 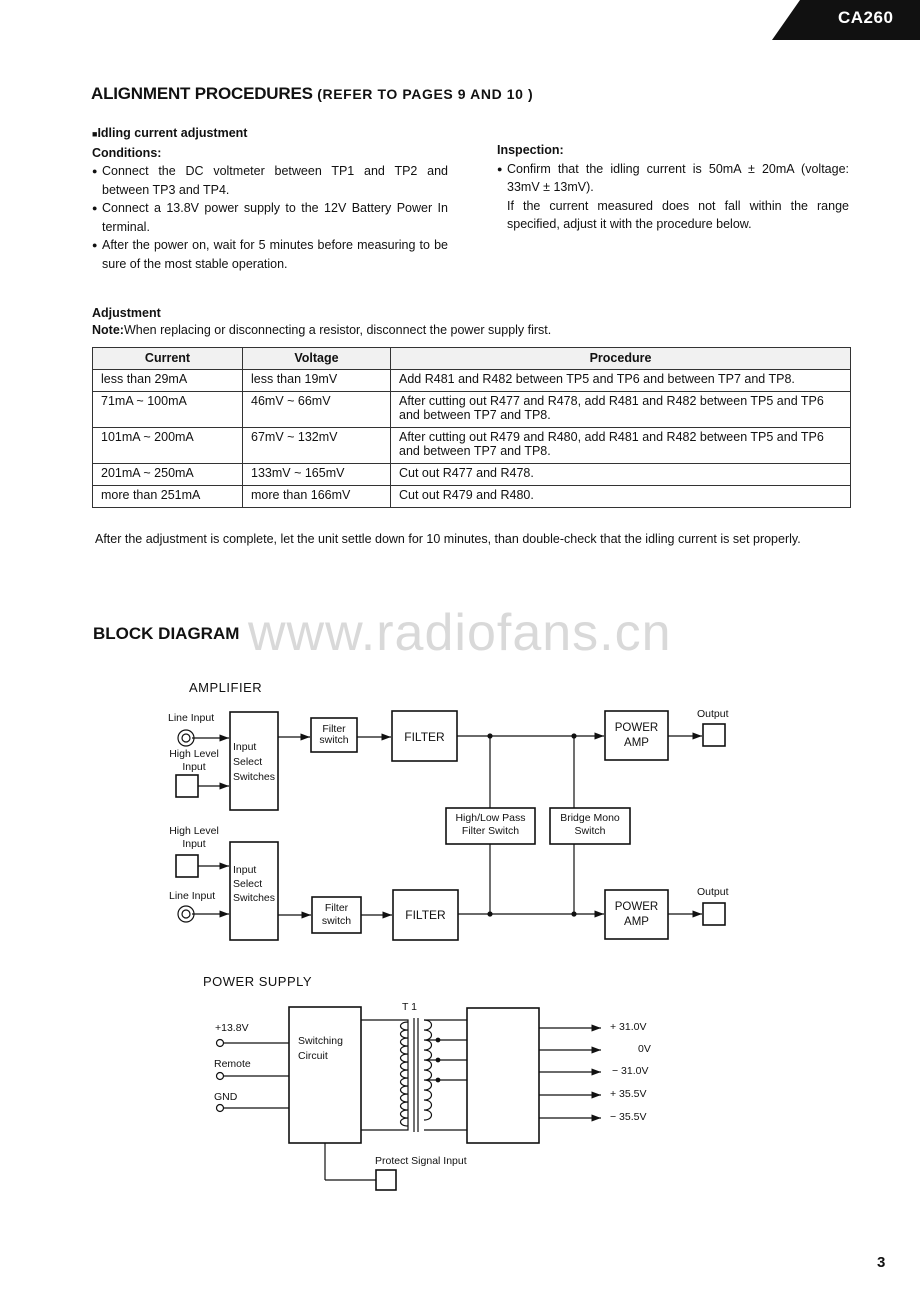 What do you see at coordinates (194, 760) in the screenshot?
I see `high-level-input-label-1: High Level Input` at bounding box center [194, 760].